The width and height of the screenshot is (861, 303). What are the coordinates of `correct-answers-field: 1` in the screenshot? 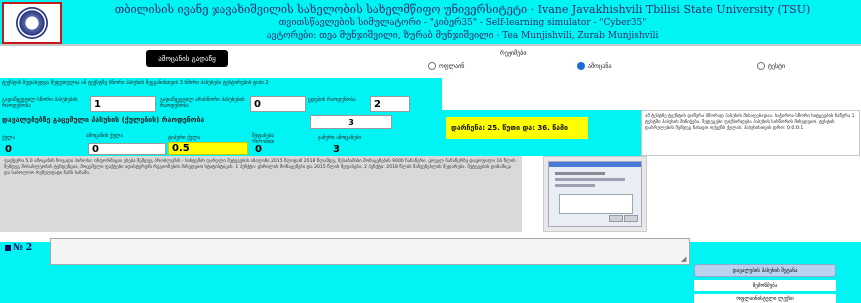 It's located at (123, 104).